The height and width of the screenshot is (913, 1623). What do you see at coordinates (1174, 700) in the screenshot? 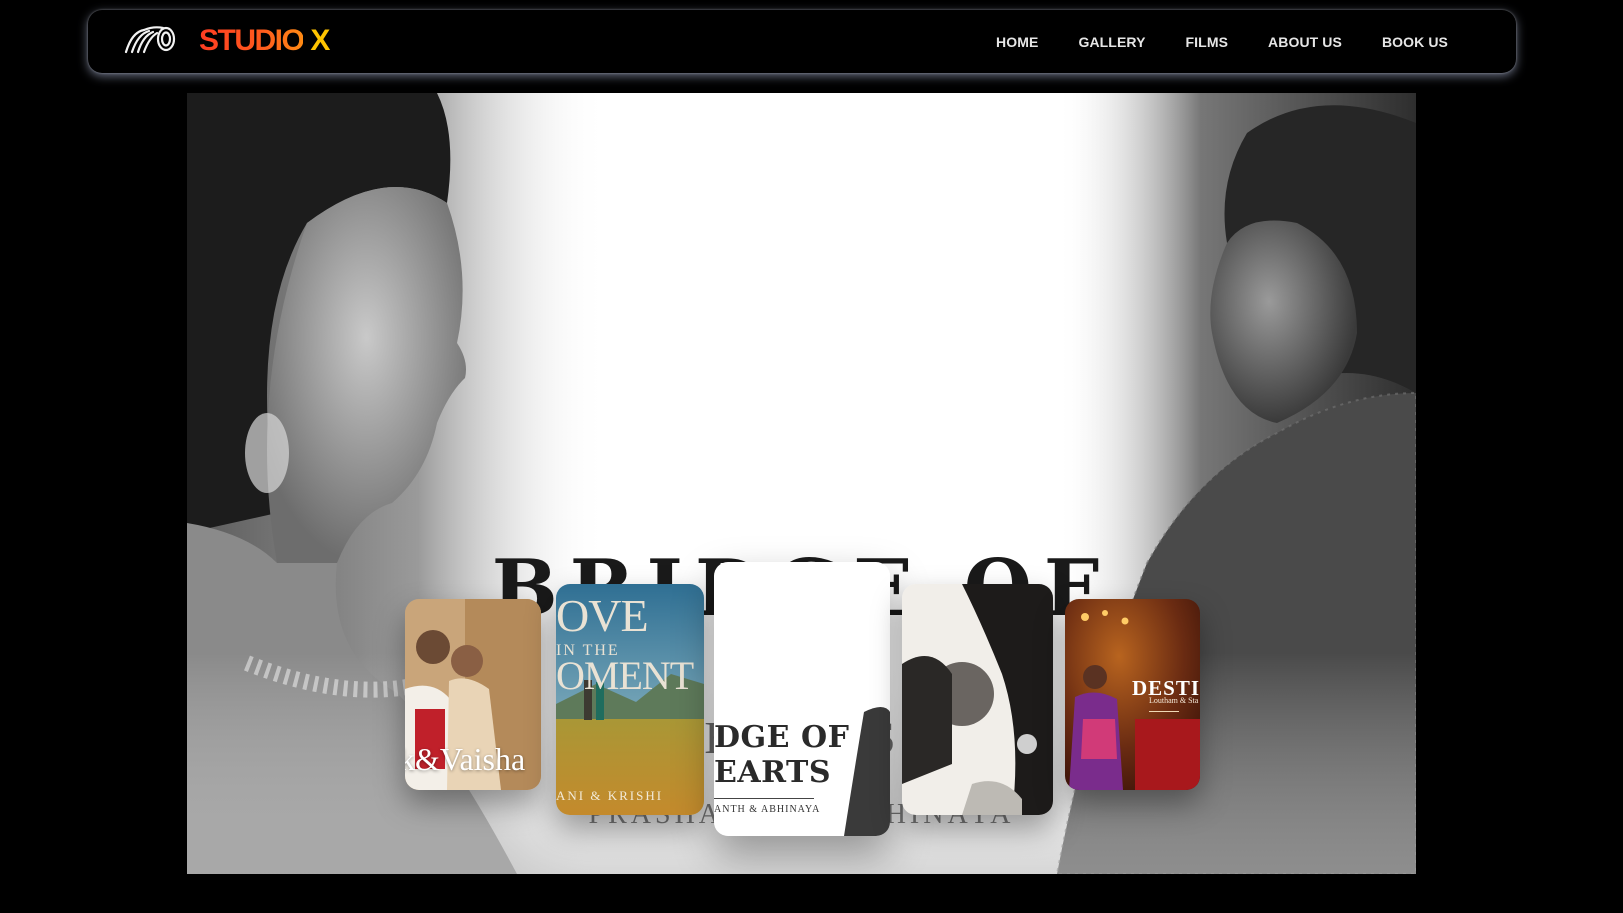
I see `card-5-names: Loutham & Sta` at bounding box center [1174, 700].